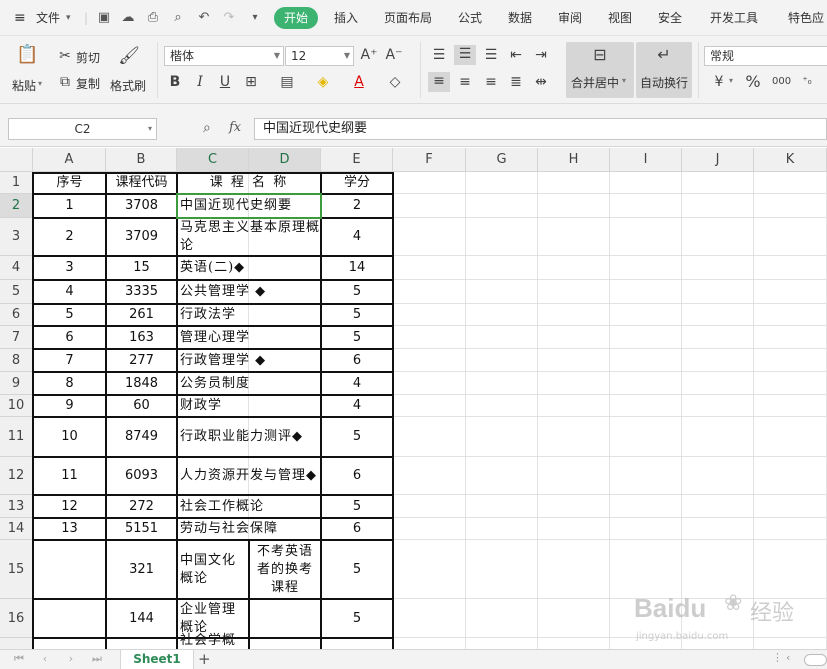  What do you see at coordinates (296, 18) in the screenshot?
I see `tab-start: 开始` at bounding box center [296, 18].